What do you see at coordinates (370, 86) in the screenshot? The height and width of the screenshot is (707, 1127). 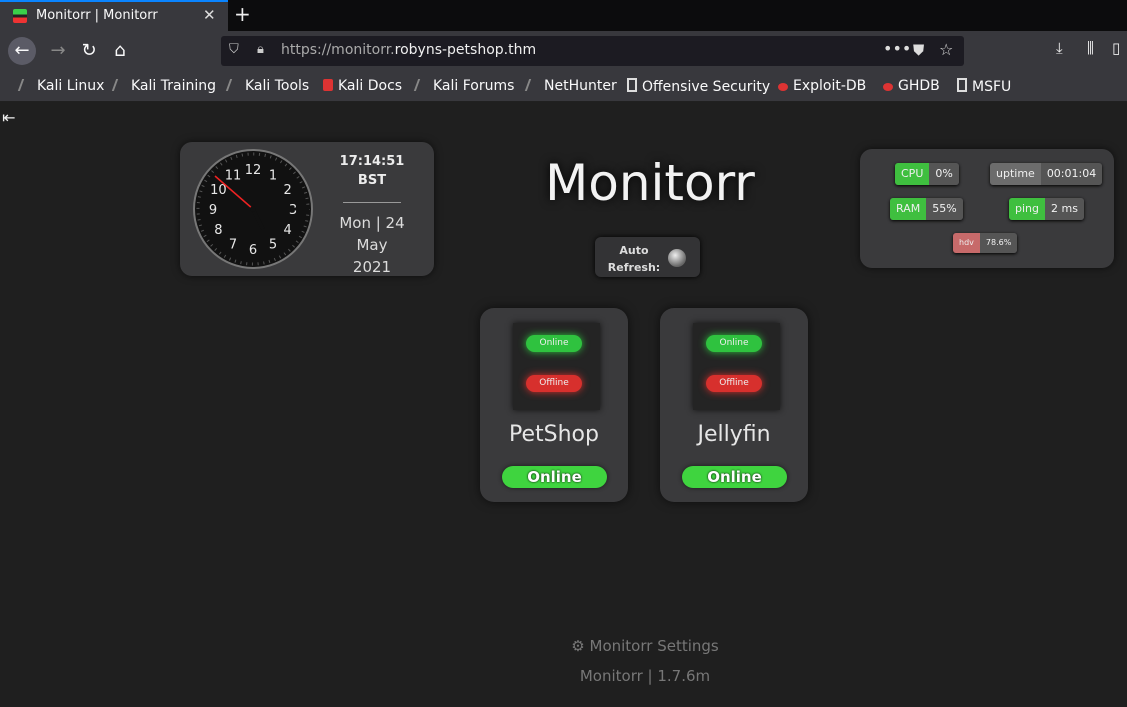 I see `bookmark-label: Kali Docs` at bounding box center [370, 86].